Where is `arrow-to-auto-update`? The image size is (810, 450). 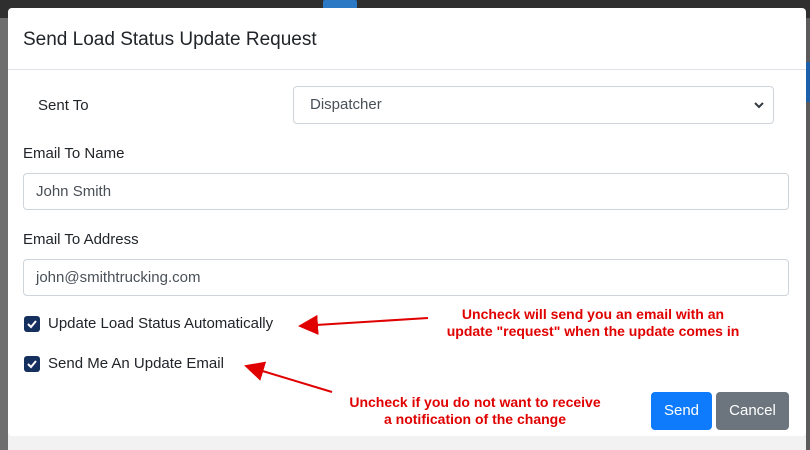
arrow-to-auto-update is located at coordinates (363, 324).